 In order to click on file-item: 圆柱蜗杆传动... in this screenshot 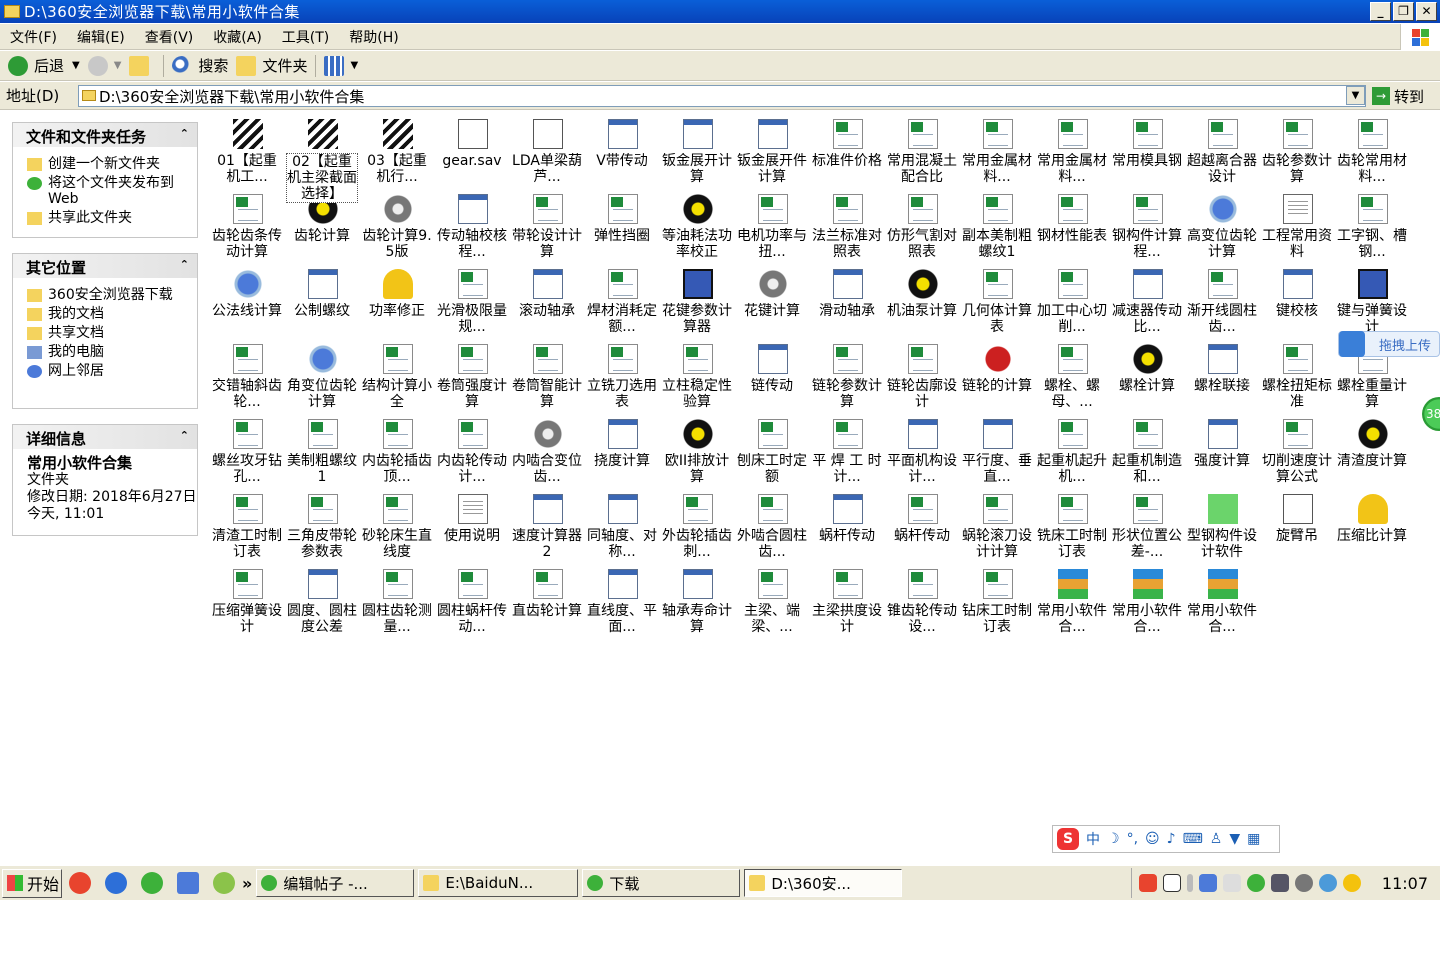, I will do `click(472, 601)`.